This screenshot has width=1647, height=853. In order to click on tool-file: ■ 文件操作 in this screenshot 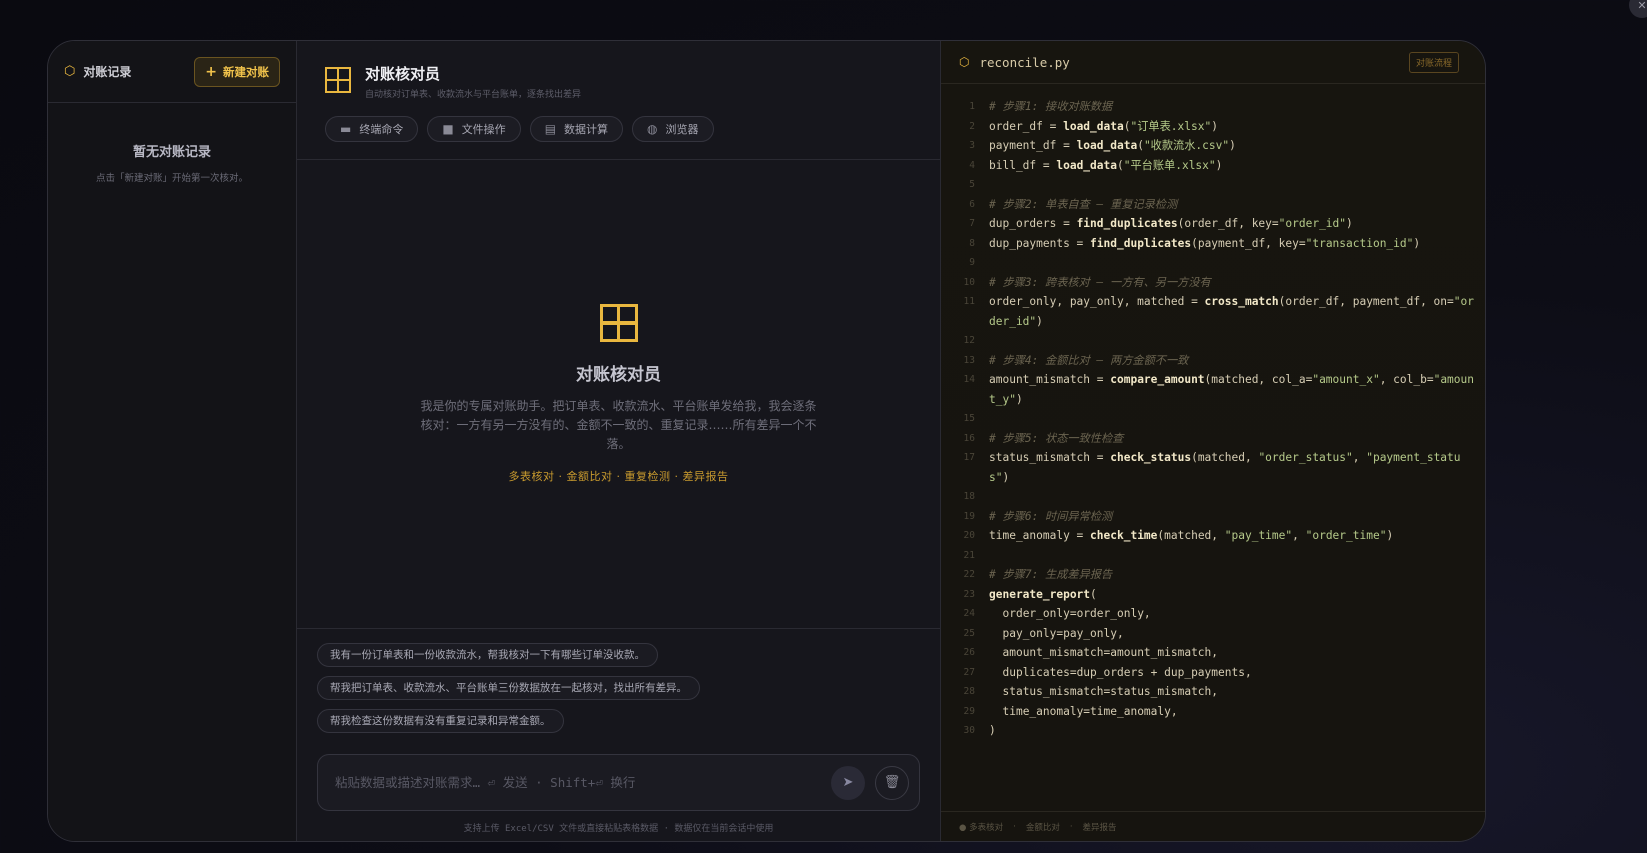, I will do `click(474, 129)`.